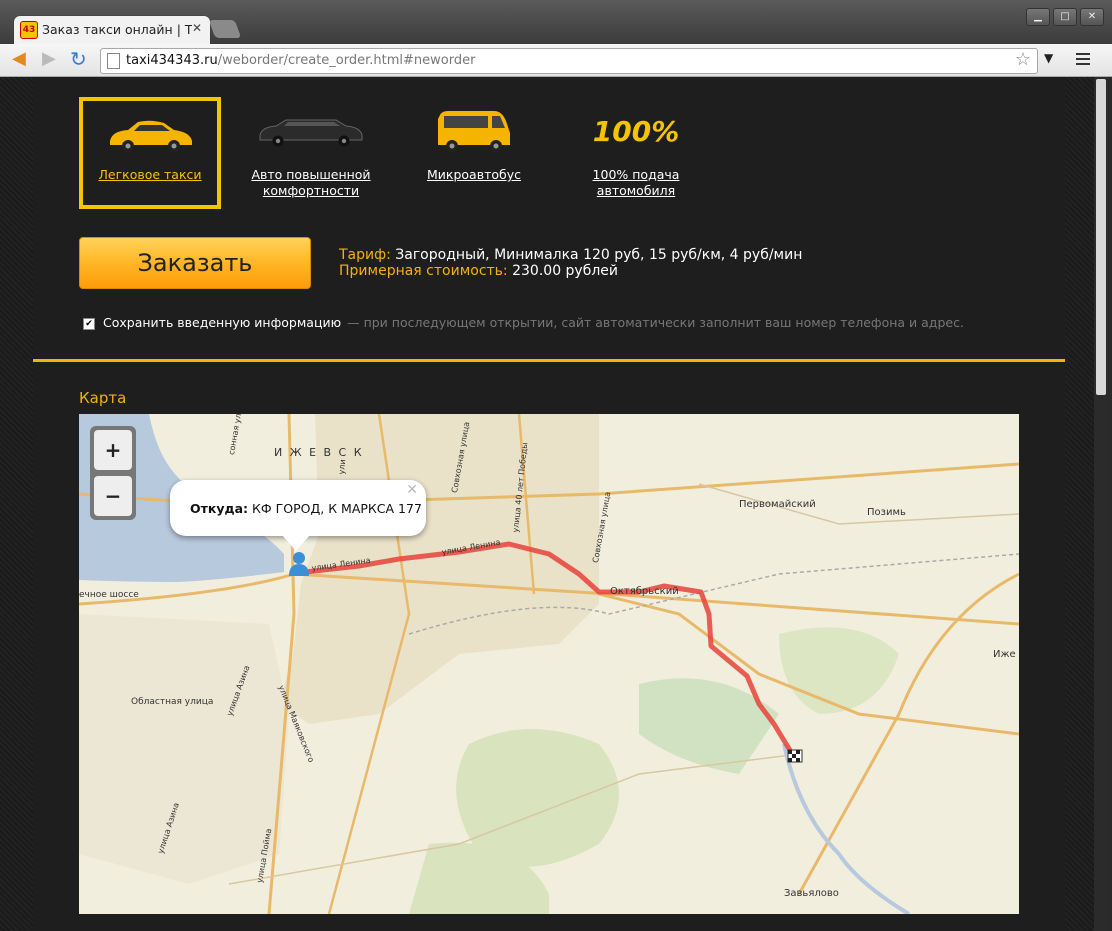 The height and width of the screenshot is (931, 1112). What do you see at coordinates (636, 131) in the screenshot?
I see `percent-badge: 100%` at bounding box center [636, 131].